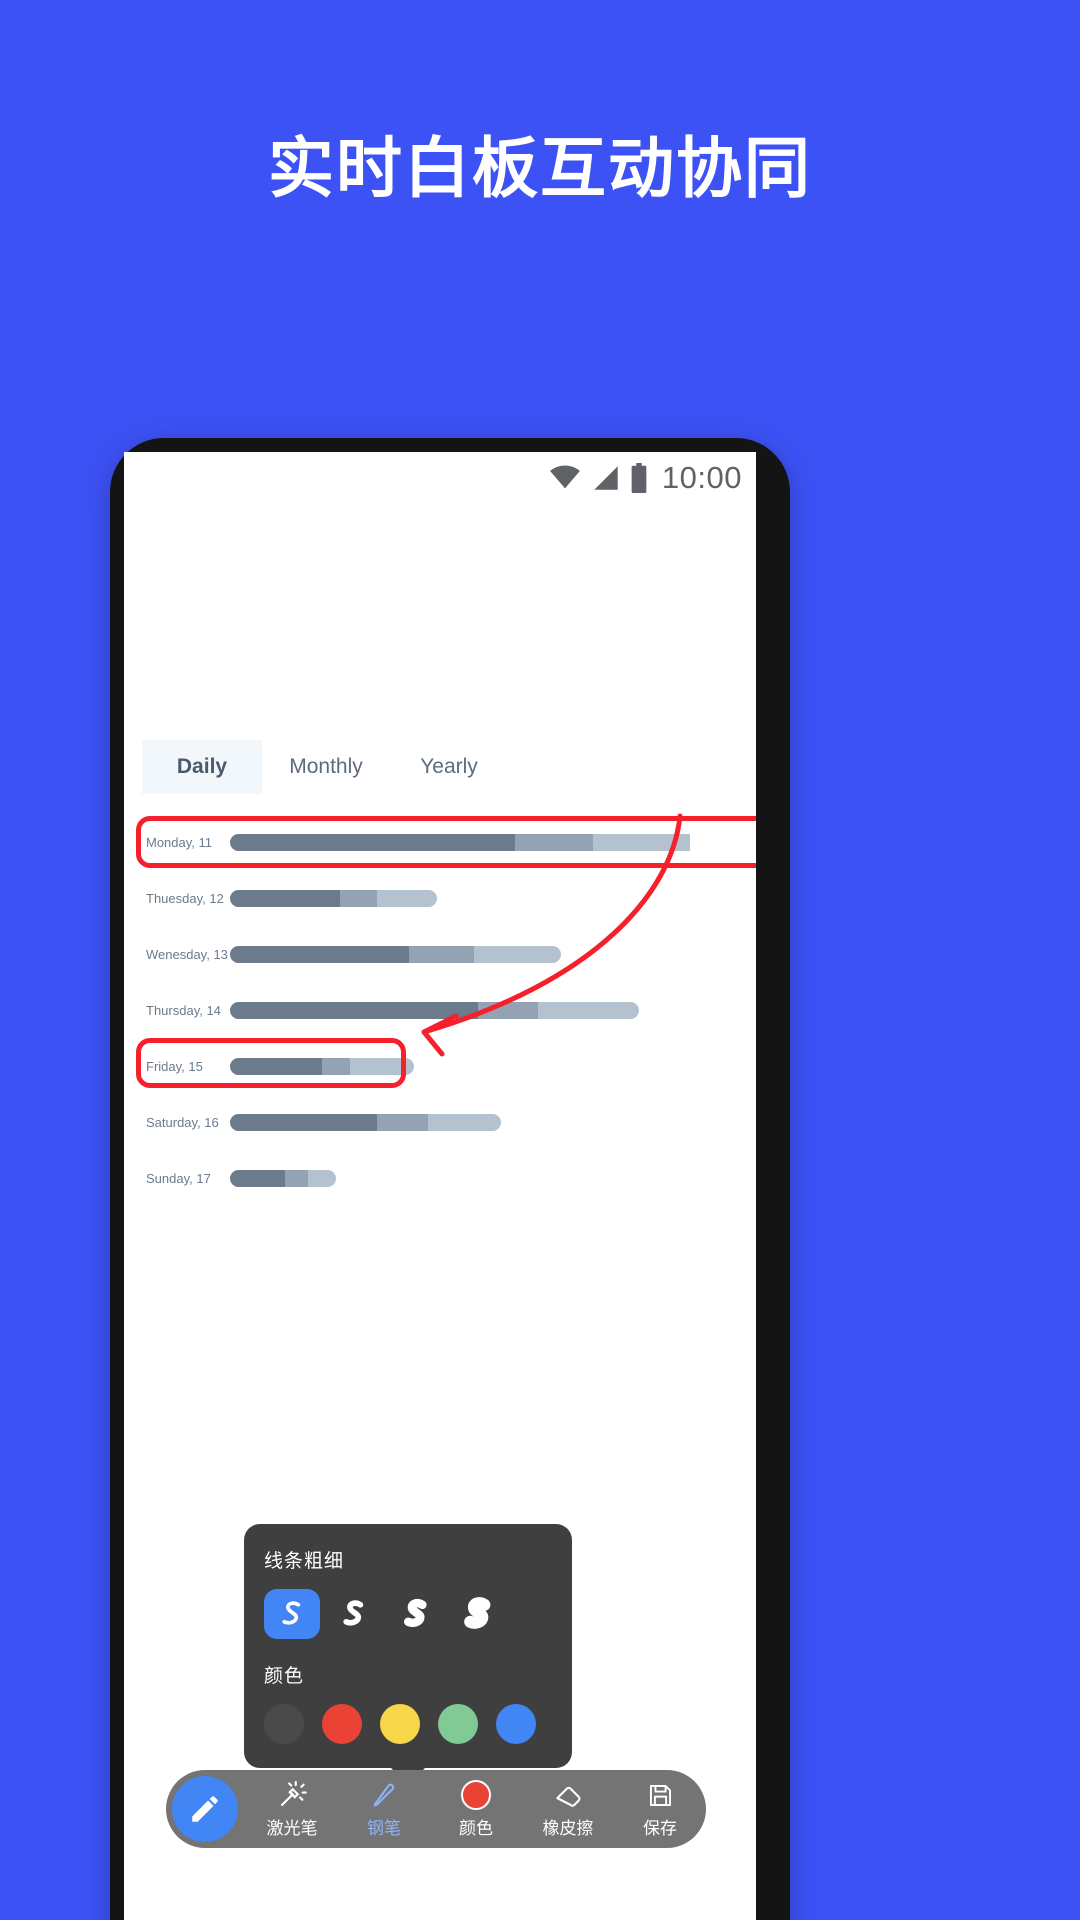 This screenshot has width=1080, height=1920. What do you see at coordinates (179, 842) in the screenshot?
I see `chart-row-label: Monday, 11` at bounding box center [179, 842].